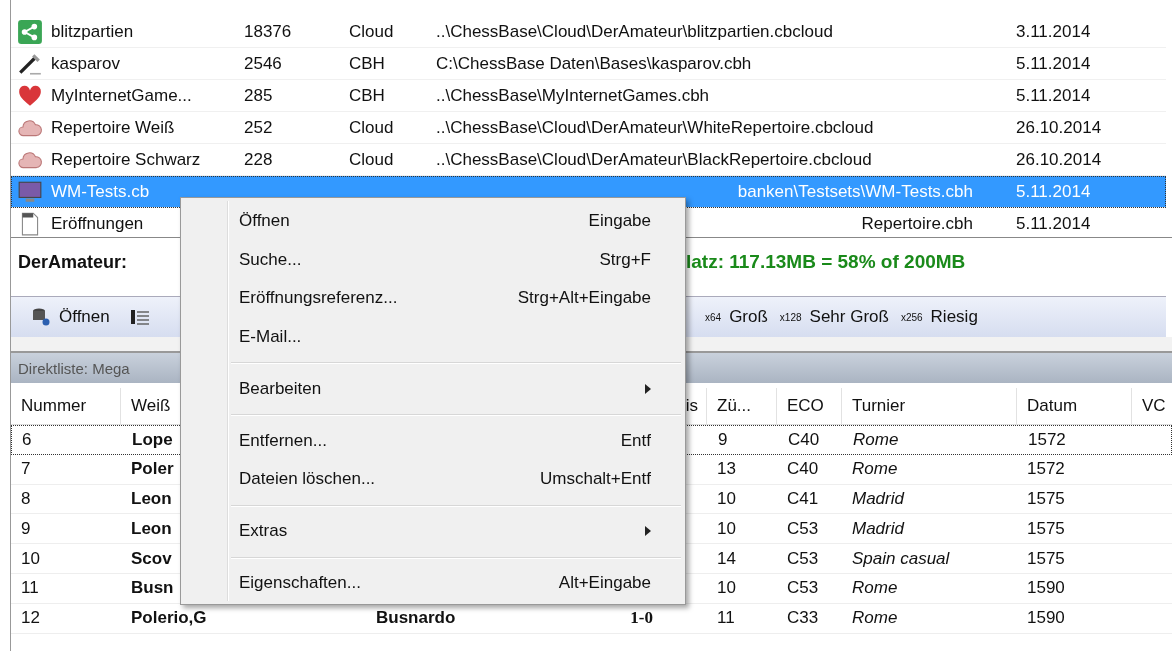 The width and height of the screenshot is (1172, 651). What do you see at coordinates (113, 127) in the screenshot?
I see `database-name: Repertoire Weiß` at bounding box center [113, 127].